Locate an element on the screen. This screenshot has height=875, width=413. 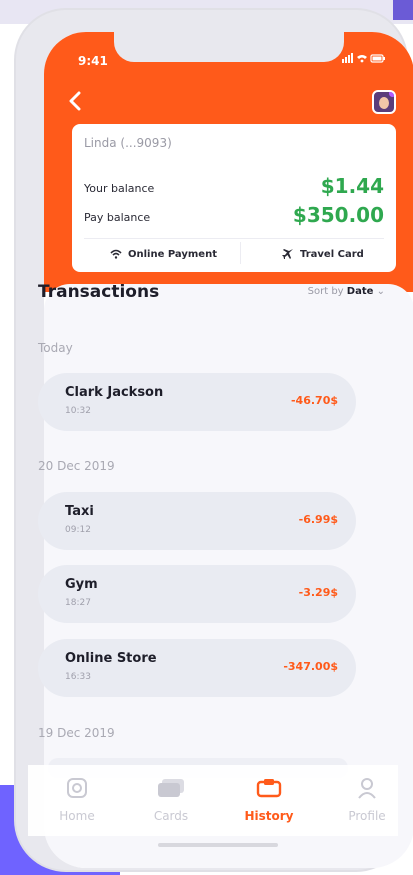
tab-profile-label: Profile is located at coordinates (367, 816).